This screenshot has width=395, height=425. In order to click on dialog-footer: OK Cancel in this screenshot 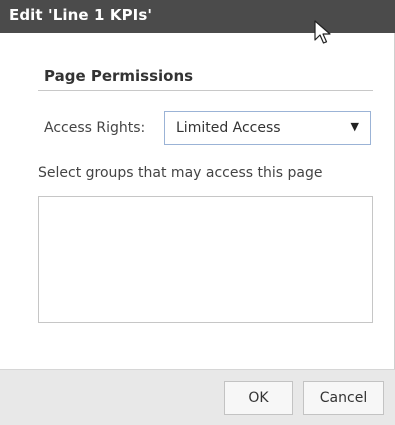, I will do `click(197, 397)`.